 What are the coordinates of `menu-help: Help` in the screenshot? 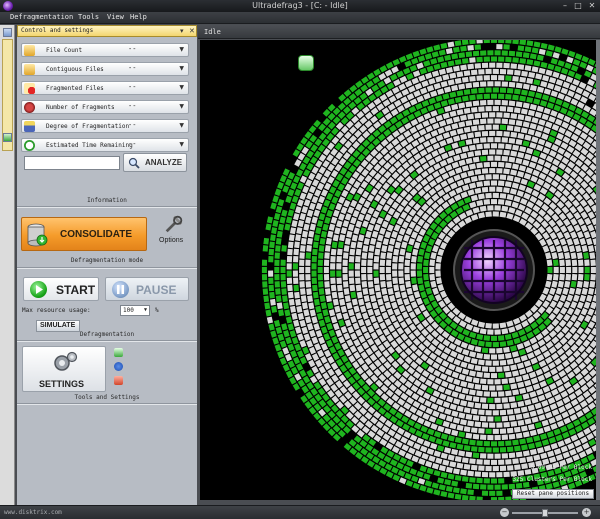 It's located at (138, 17).